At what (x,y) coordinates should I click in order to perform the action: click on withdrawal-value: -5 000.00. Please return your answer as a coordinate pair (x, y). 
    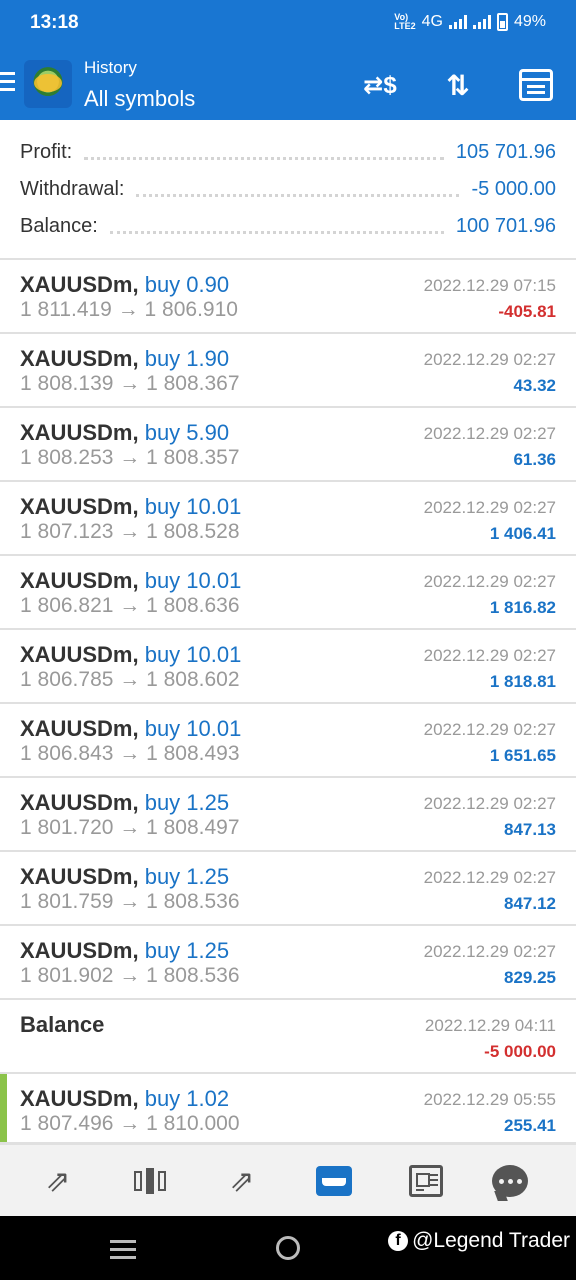
    Looking at the image, I should click on (513, 188).